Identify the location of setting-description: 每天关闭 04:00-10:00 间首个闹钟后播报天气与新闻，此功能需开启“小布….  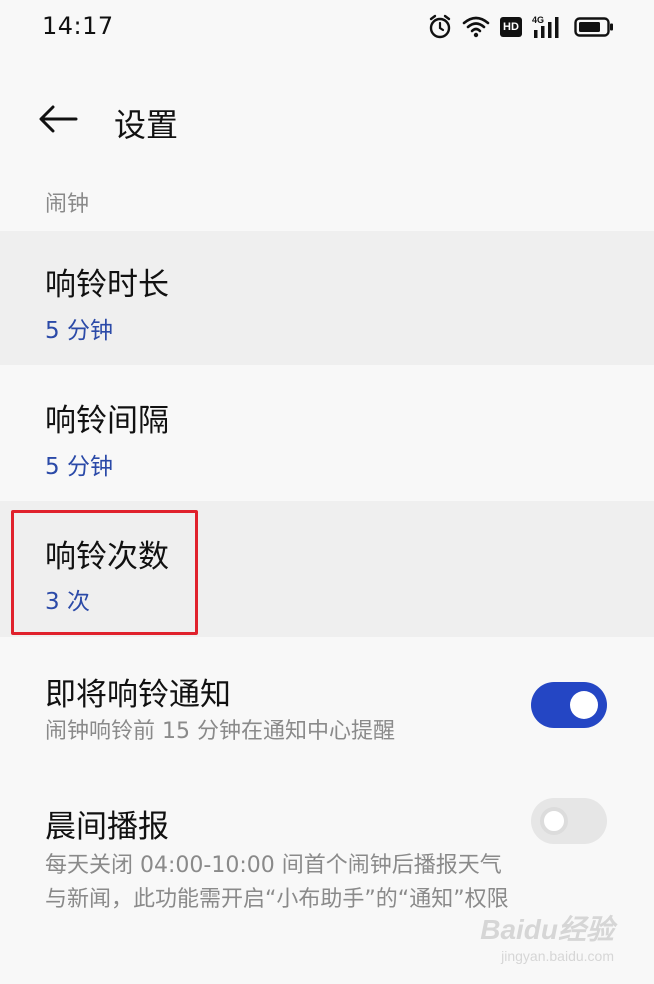
(277, 882).